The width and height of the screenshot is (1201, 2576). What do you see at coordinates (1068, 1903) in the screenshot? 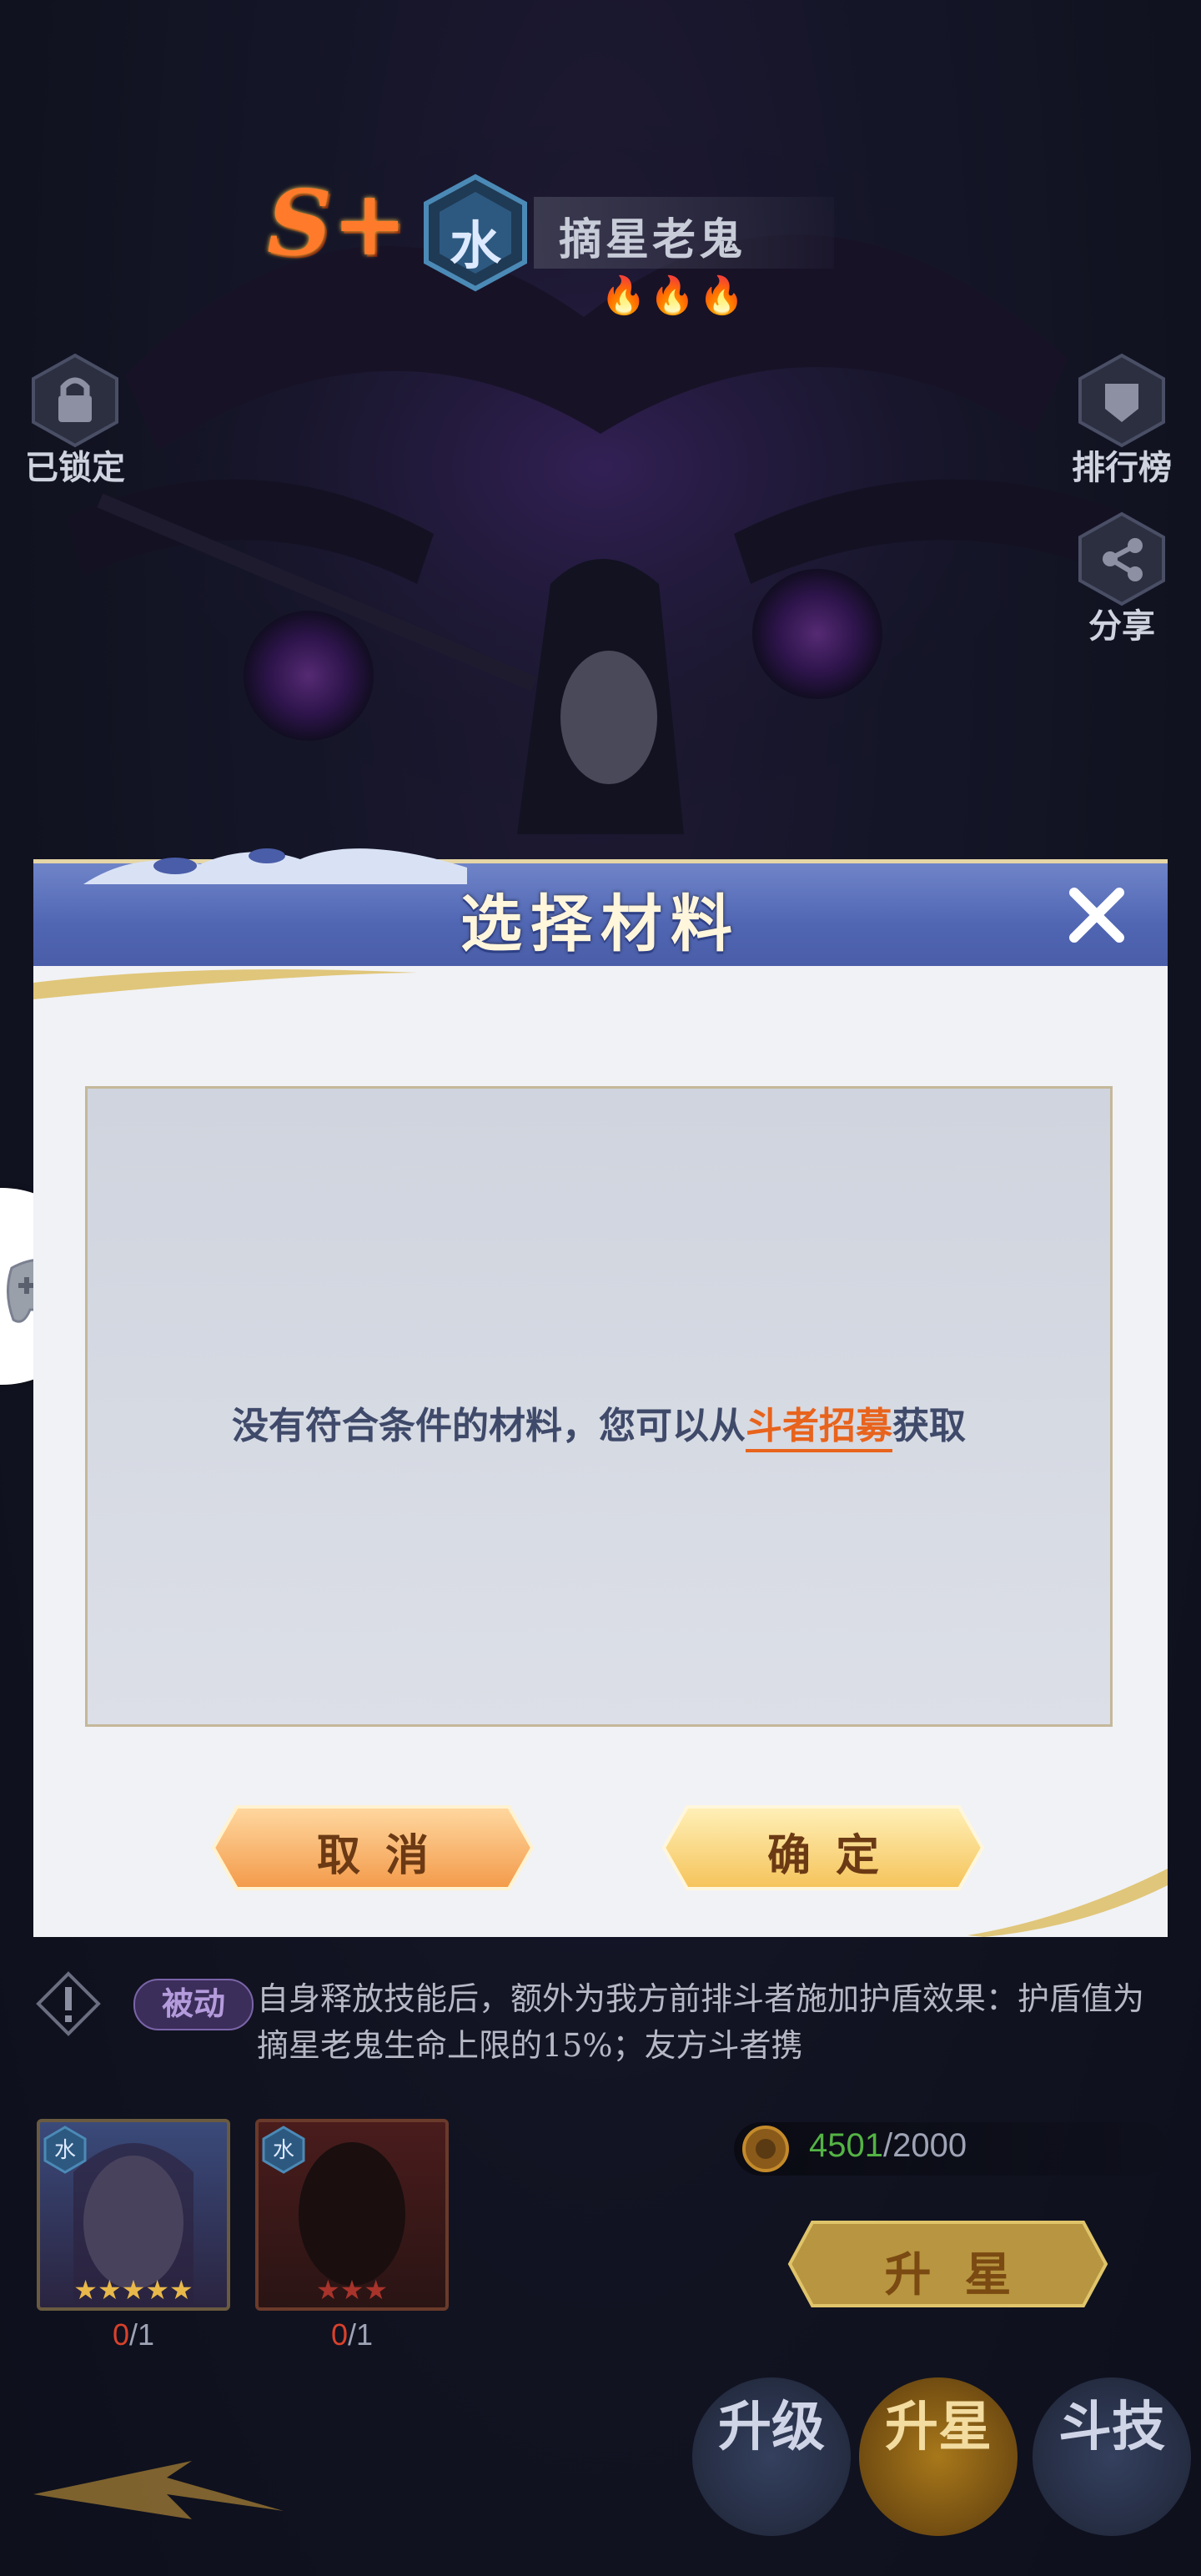
I see `gold-corner-swoosh` at bounding box center [1068, 1903].